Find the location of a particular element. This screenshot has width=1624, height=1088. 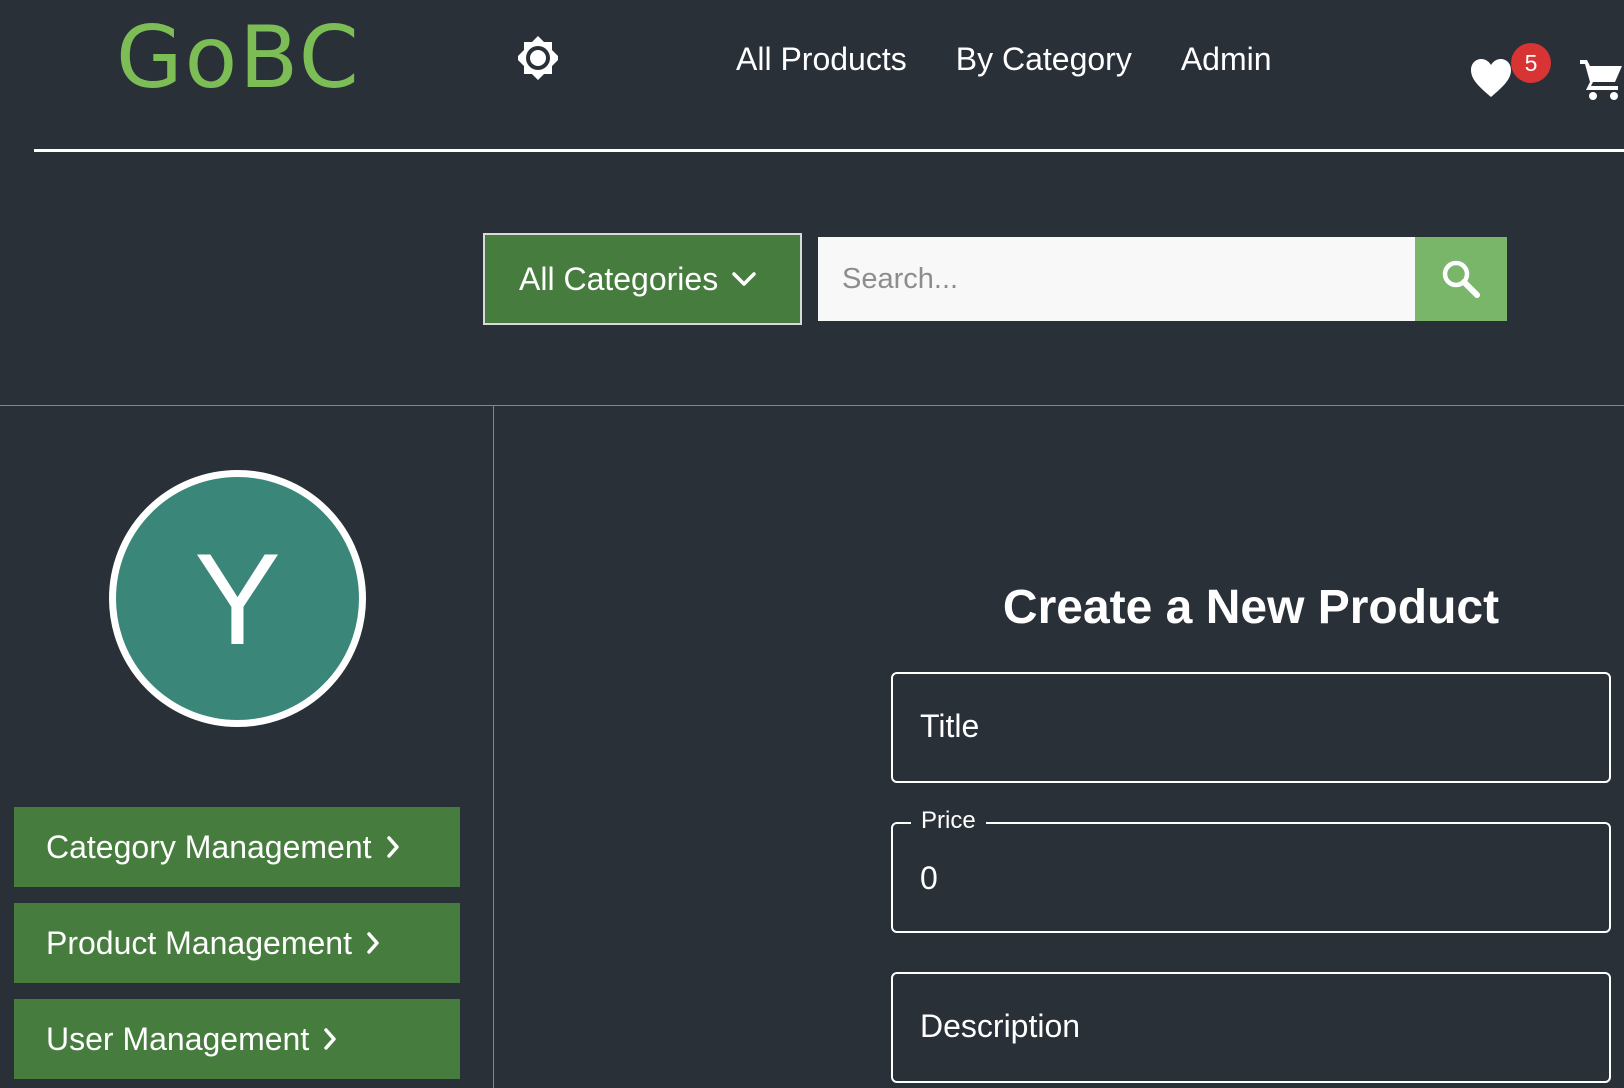

nav-all-products: All Products is located at coordinates (821, 59).